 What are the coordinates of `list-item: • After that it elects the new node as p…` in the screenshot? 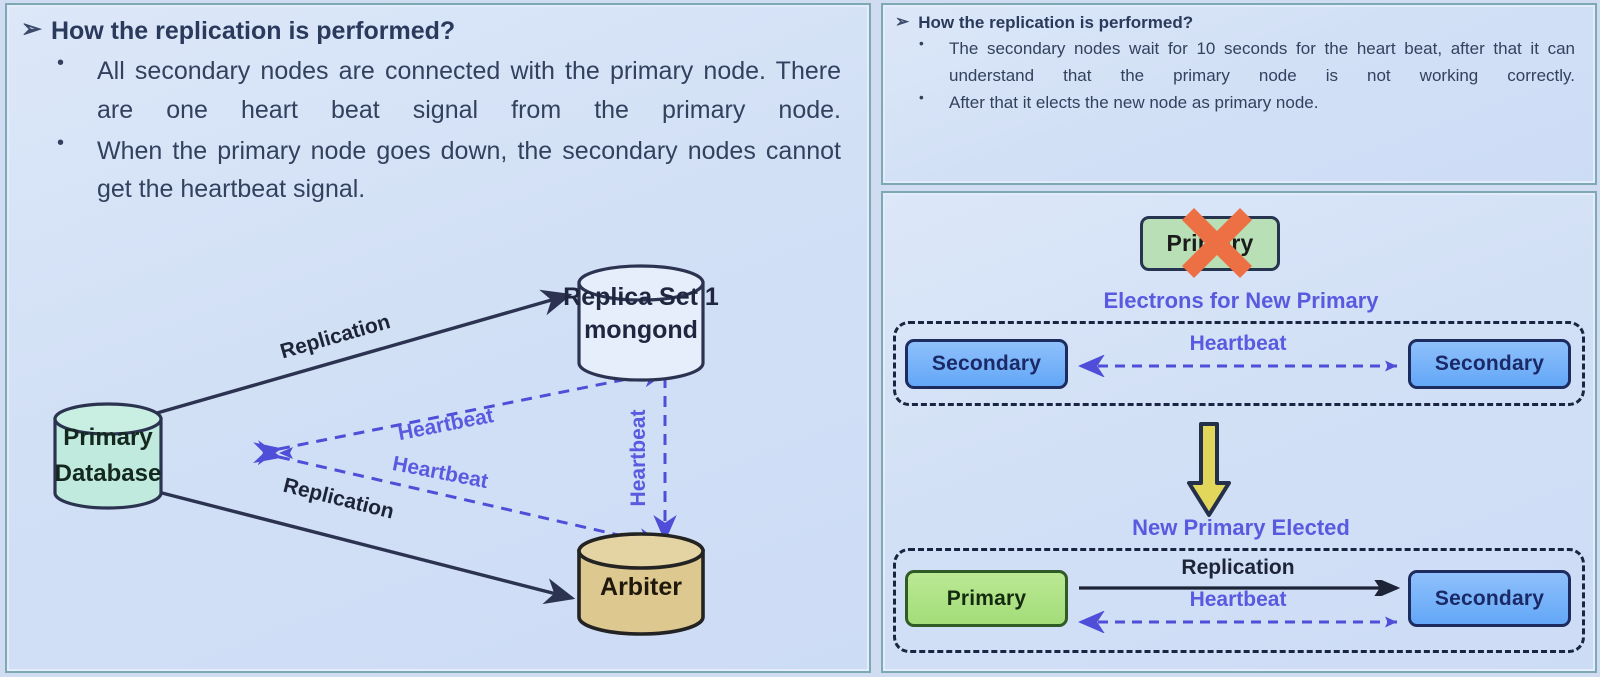 It's located at (1245, 103).